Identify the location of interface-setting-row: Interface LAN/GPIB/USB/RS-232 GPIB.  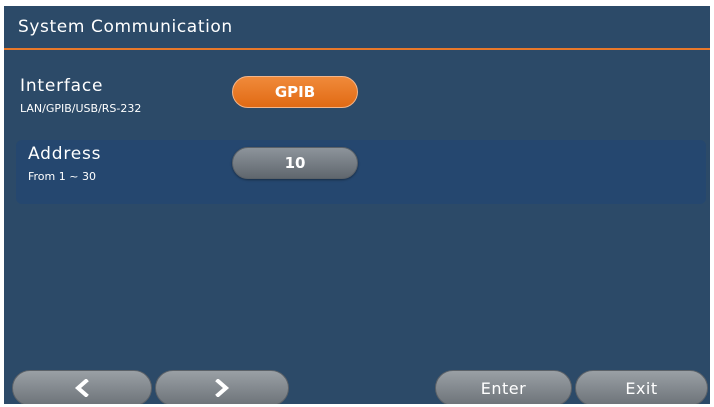
(361, 103).